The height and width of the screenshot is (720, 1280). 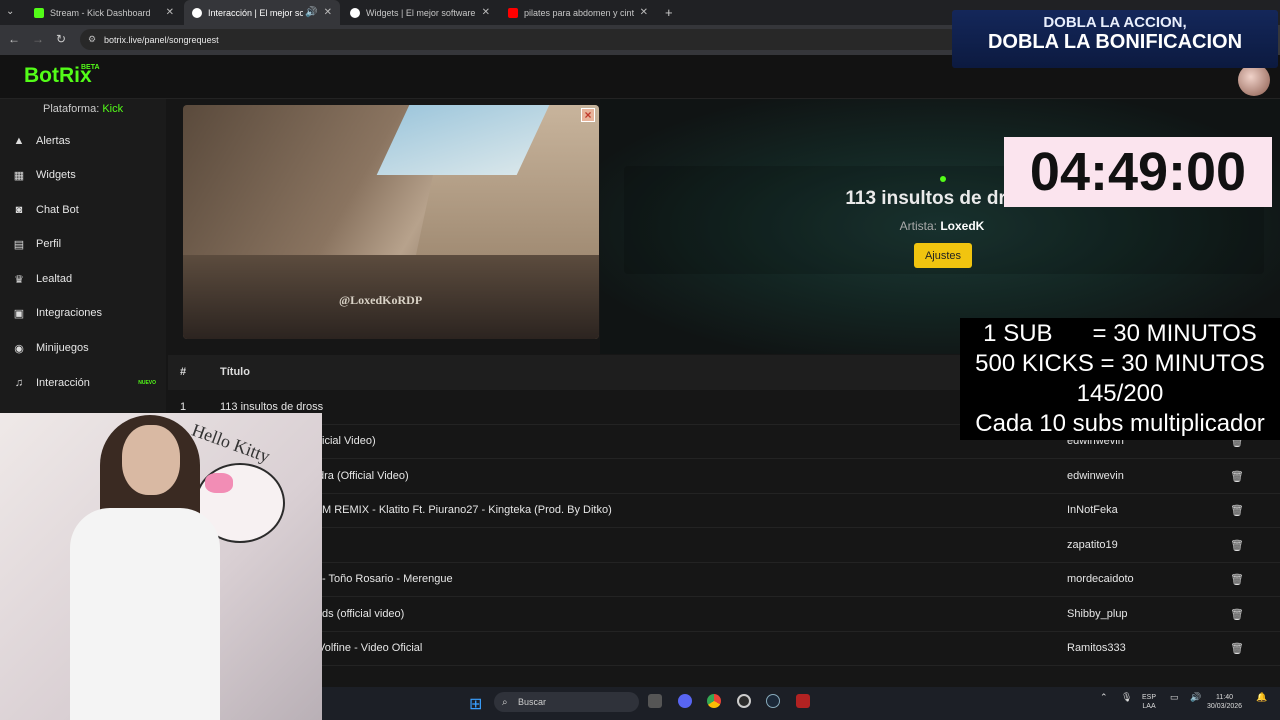 What do you see at coordinates (943, 179) in the screenshot?
I see `live-status-dot` at bounding box center [943, 179].